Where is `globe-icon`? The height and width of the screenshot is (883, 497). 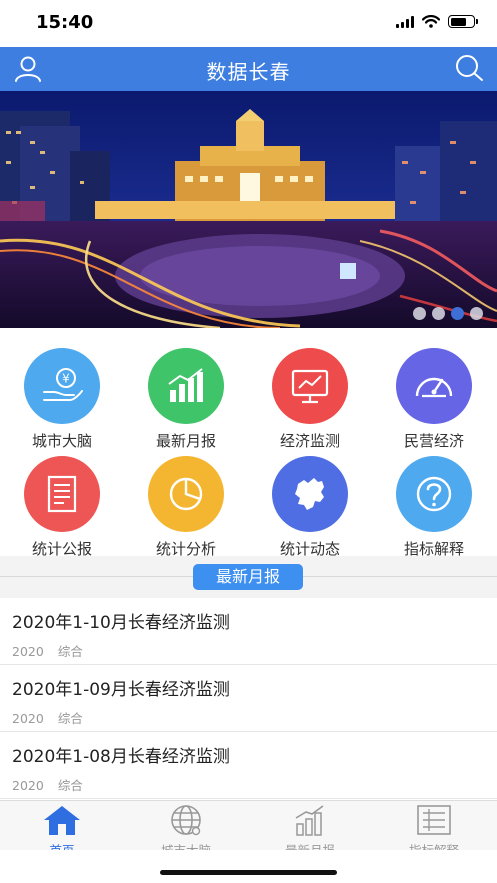
globe-icon is located at coordinates (186, 820).